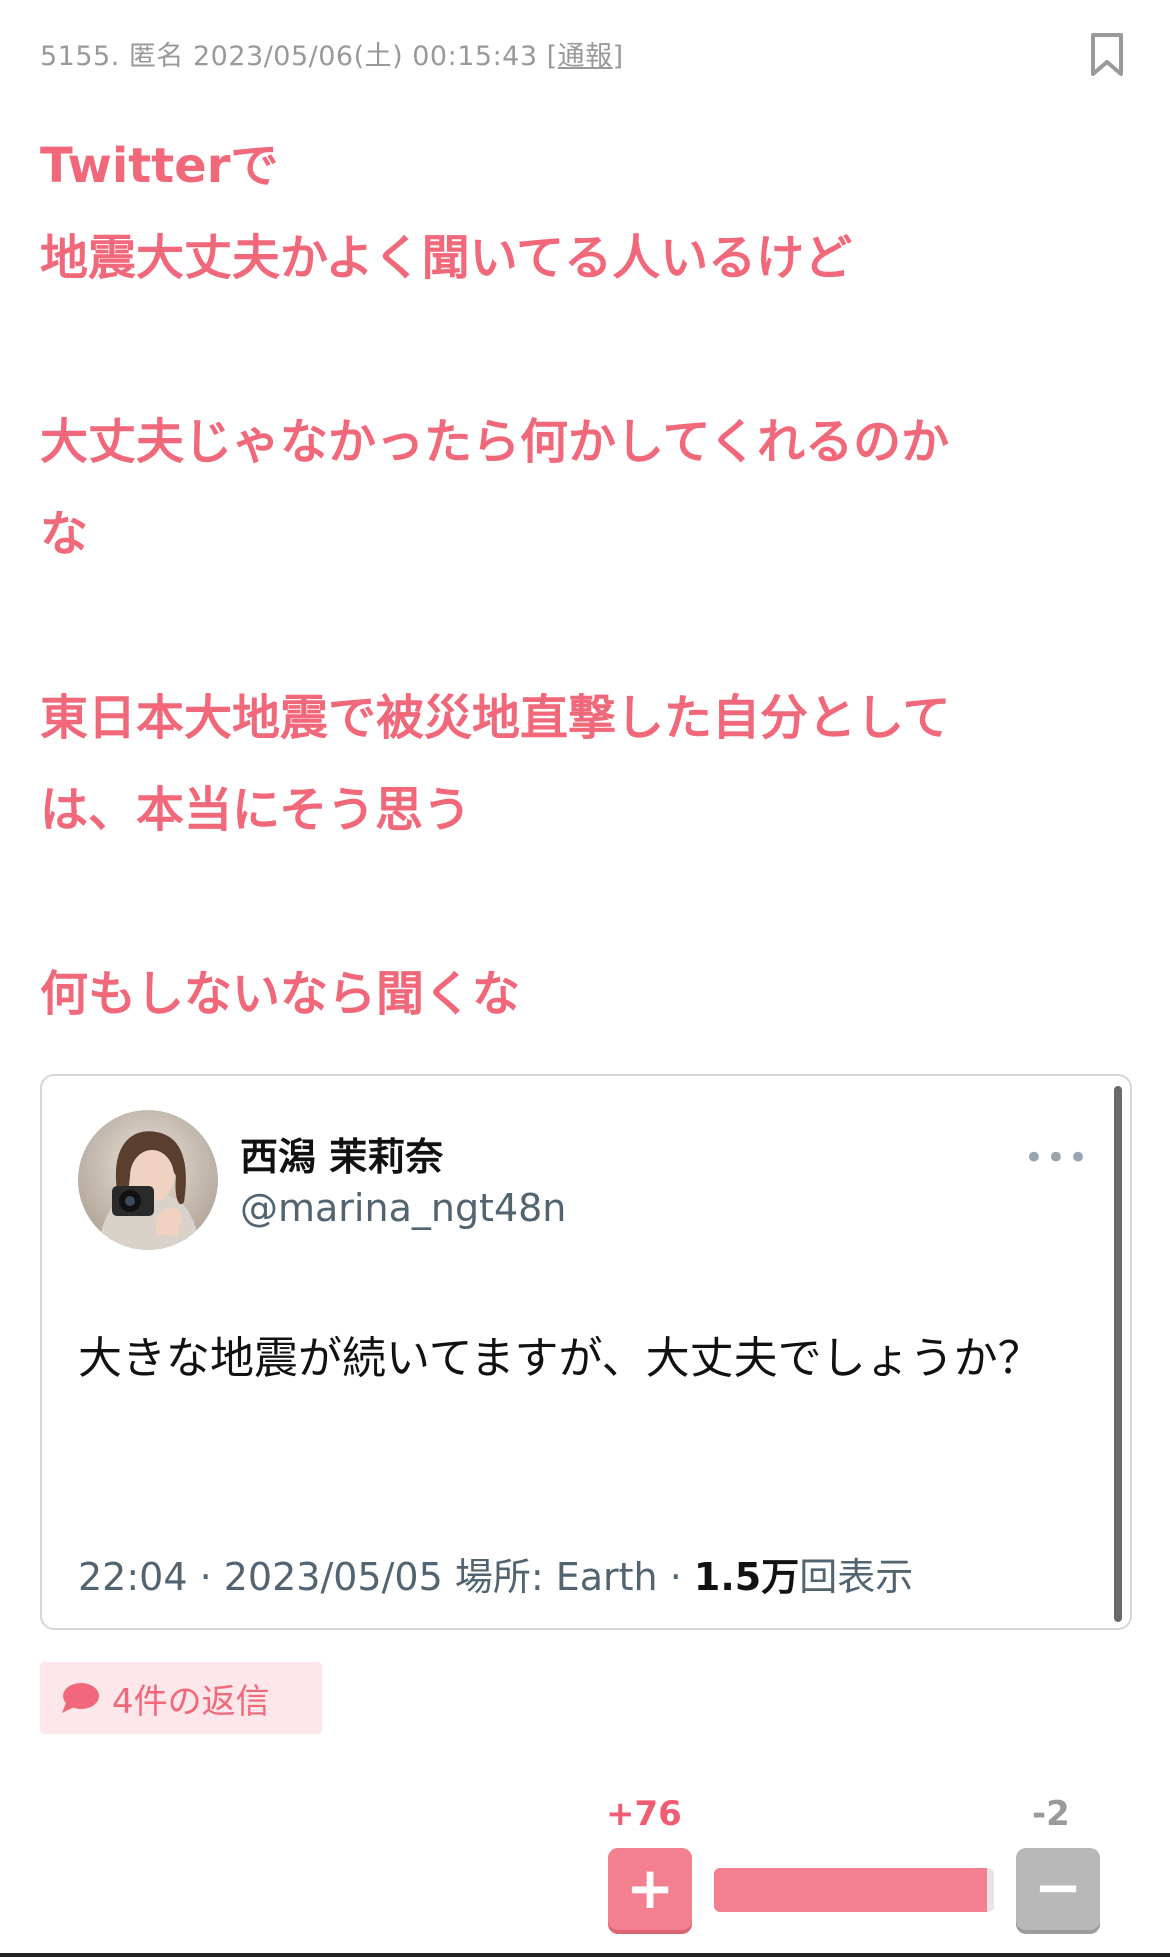 The image size is (1170, 1957). I want to click on comment-datetime: 2023/05/06(土) 00:15:43, so click(365, 56).